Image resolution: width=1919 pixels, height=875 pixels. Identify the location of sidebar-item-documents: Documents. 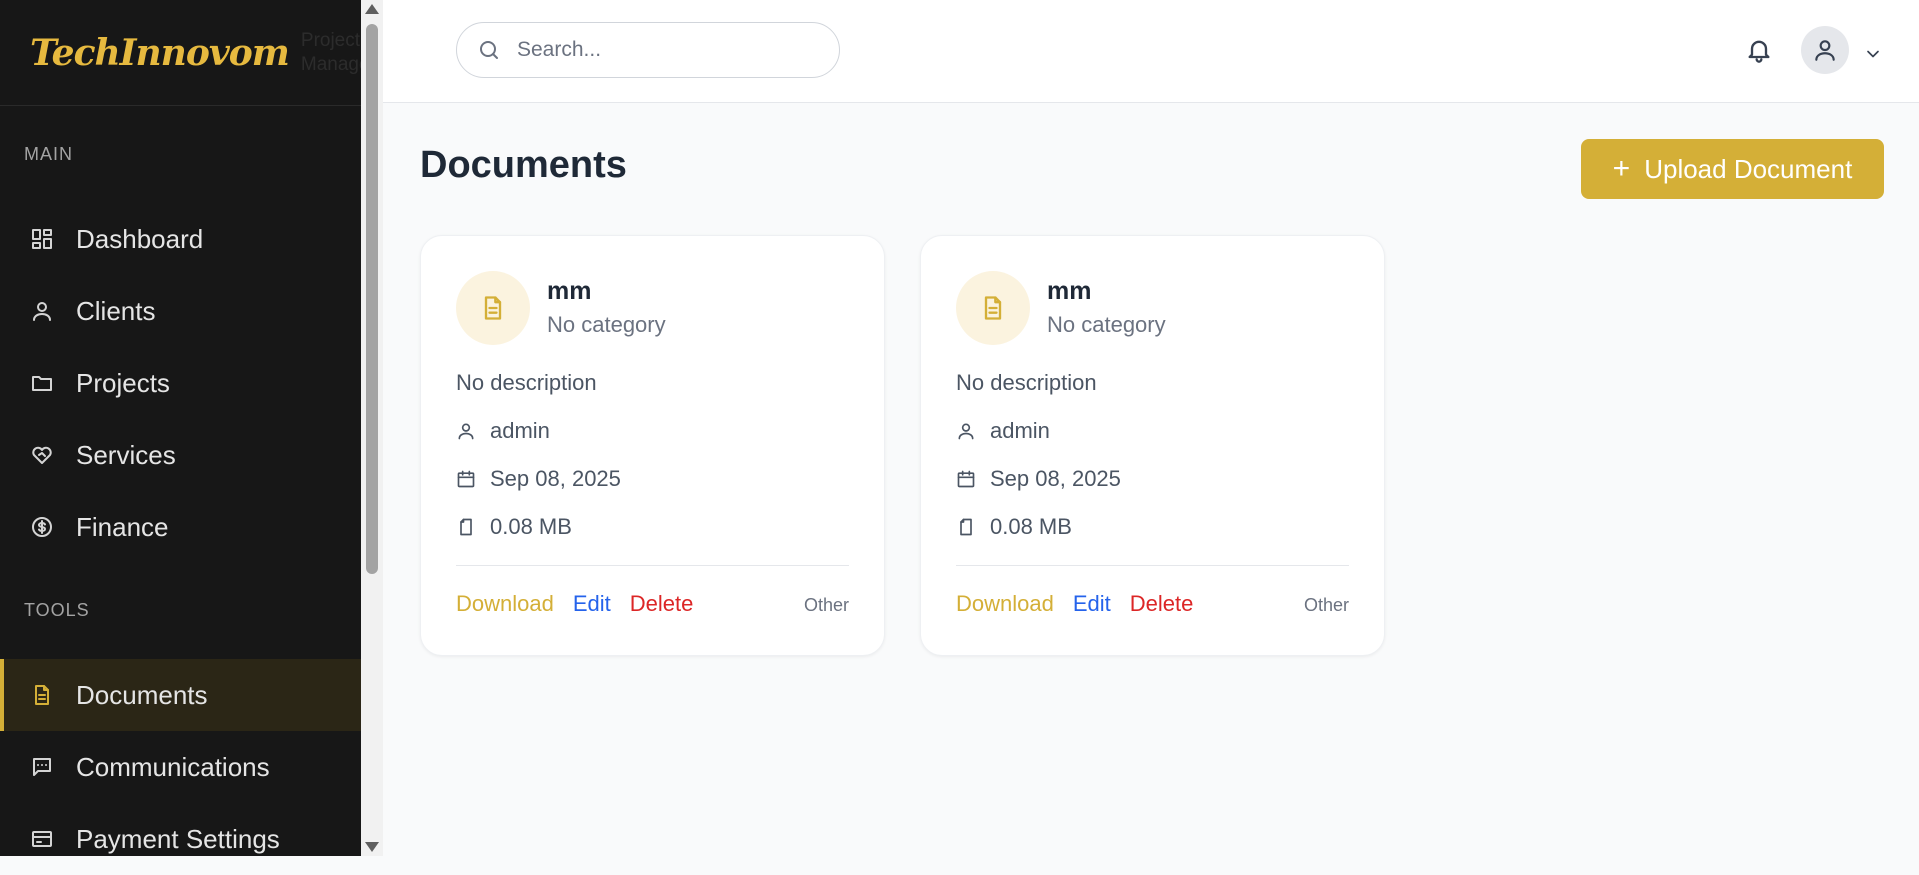
(180, 695).